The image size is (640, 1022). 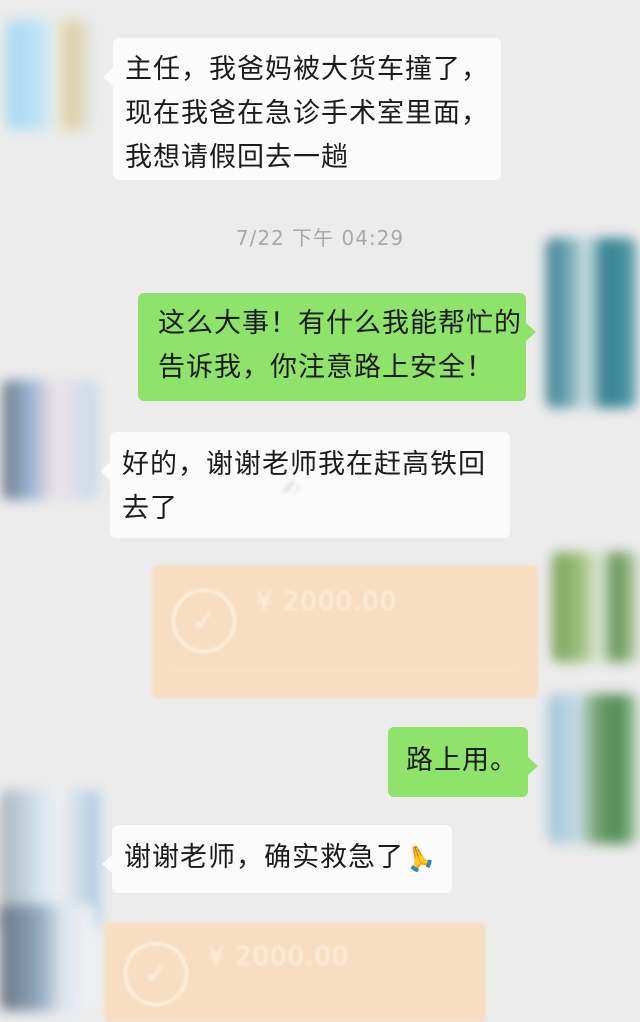 I want to click on thanks-emoji: 🙏, so click(x=419, y=858).